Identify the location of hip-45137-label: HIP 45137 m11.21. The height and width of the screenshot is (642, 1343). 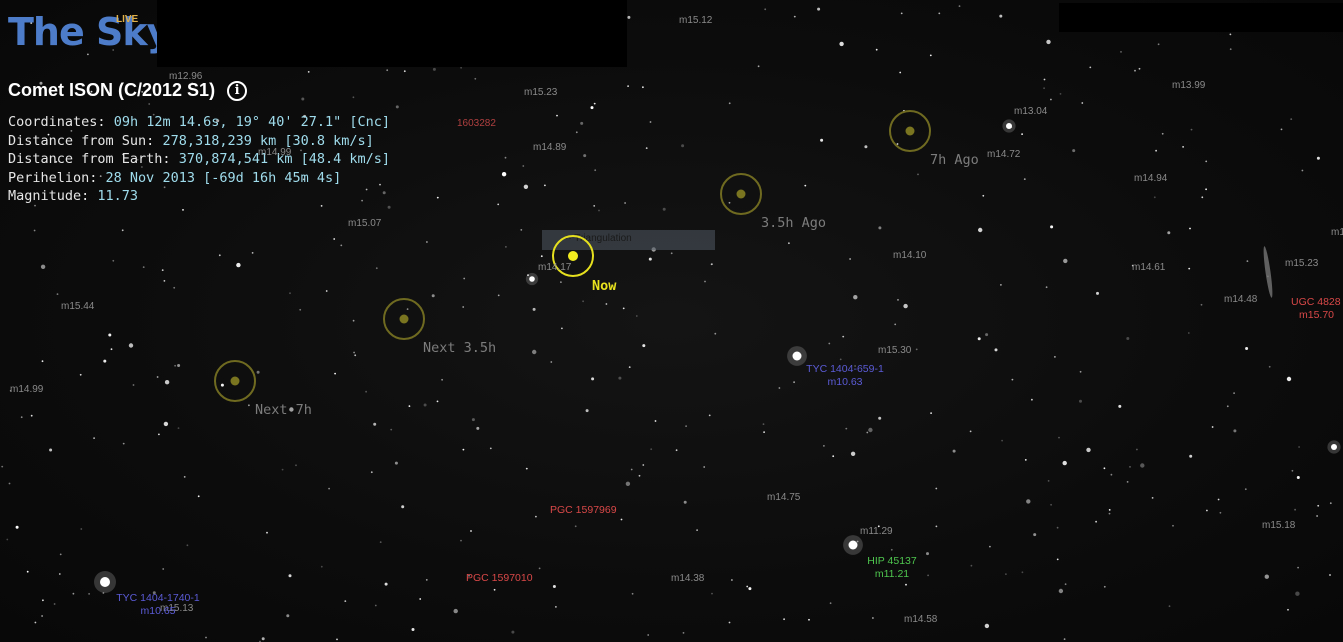
(892, 568).